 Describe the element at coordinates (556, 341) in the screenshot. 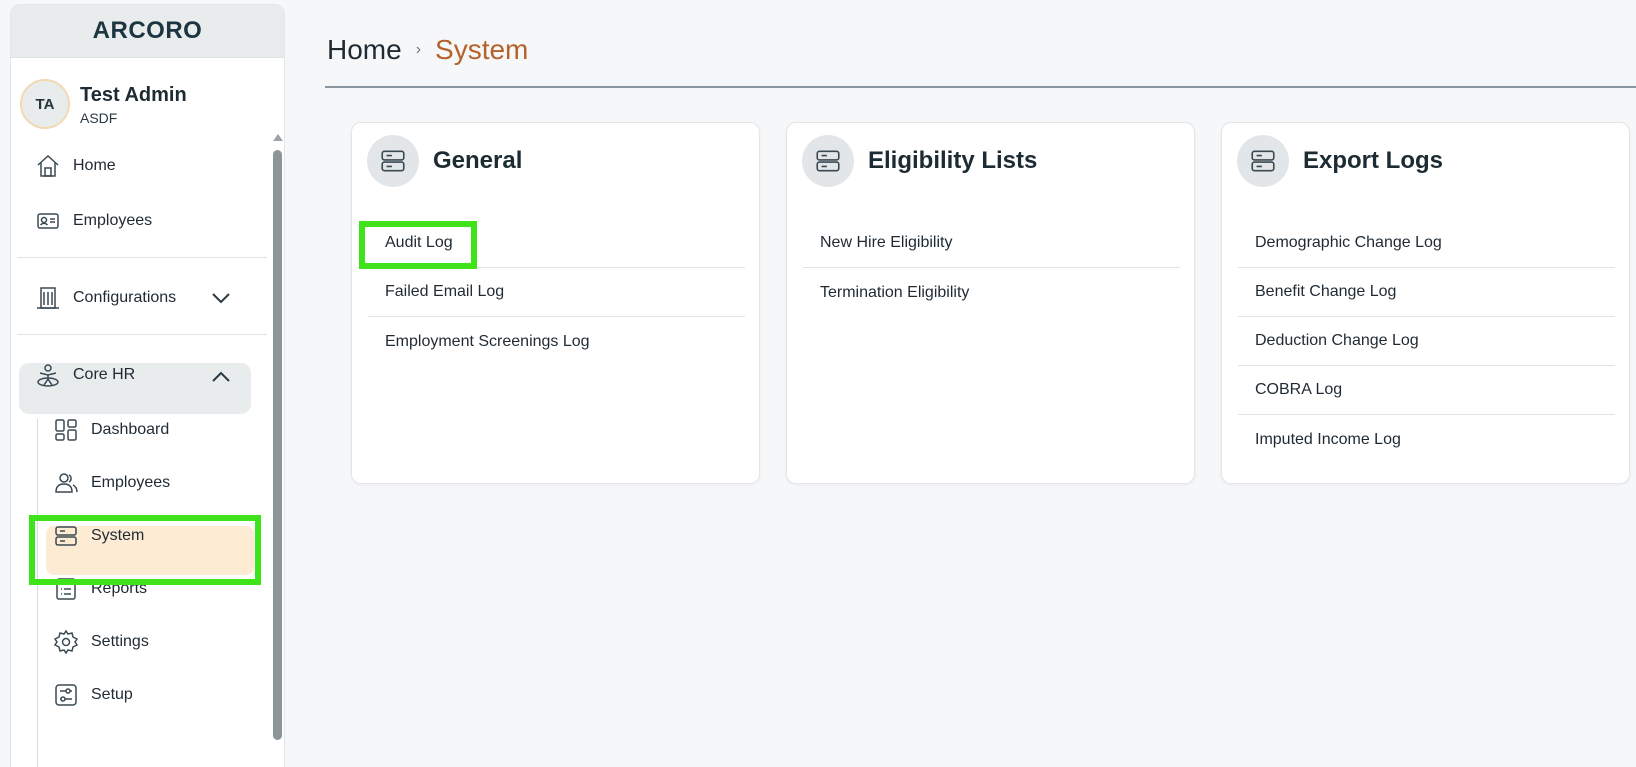

I see `link-employment-screenings-log: Employment Screenings Log` at that location.